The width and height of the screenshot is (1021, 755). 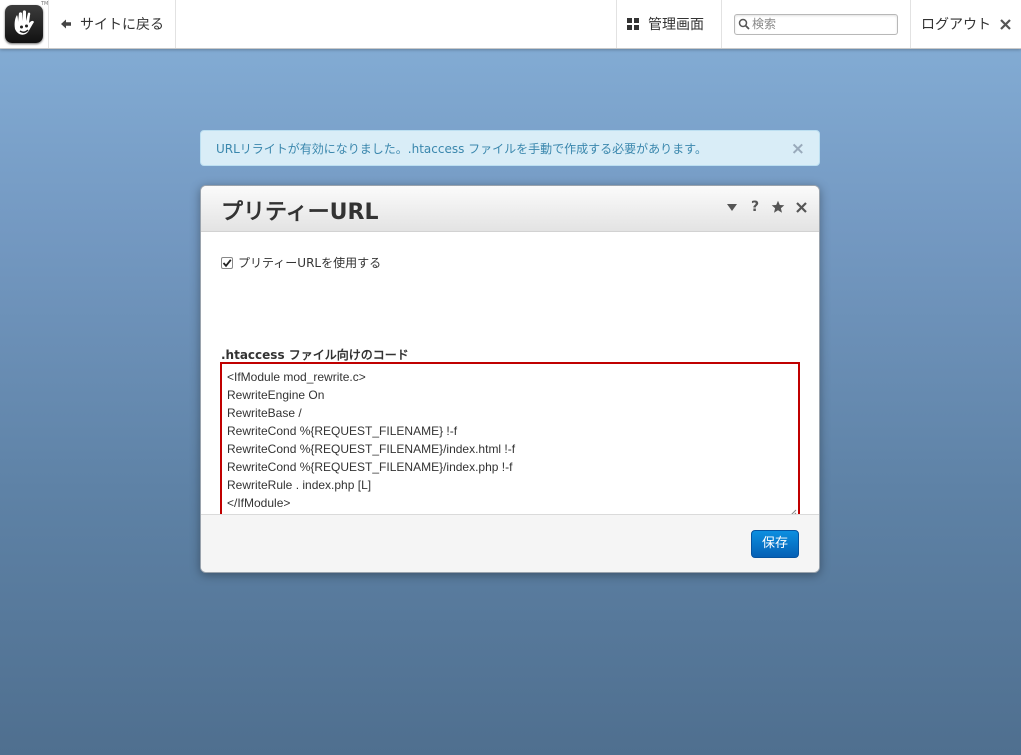 I want to click on dashboard-button: 管理画面, so click(x=669, y=24).